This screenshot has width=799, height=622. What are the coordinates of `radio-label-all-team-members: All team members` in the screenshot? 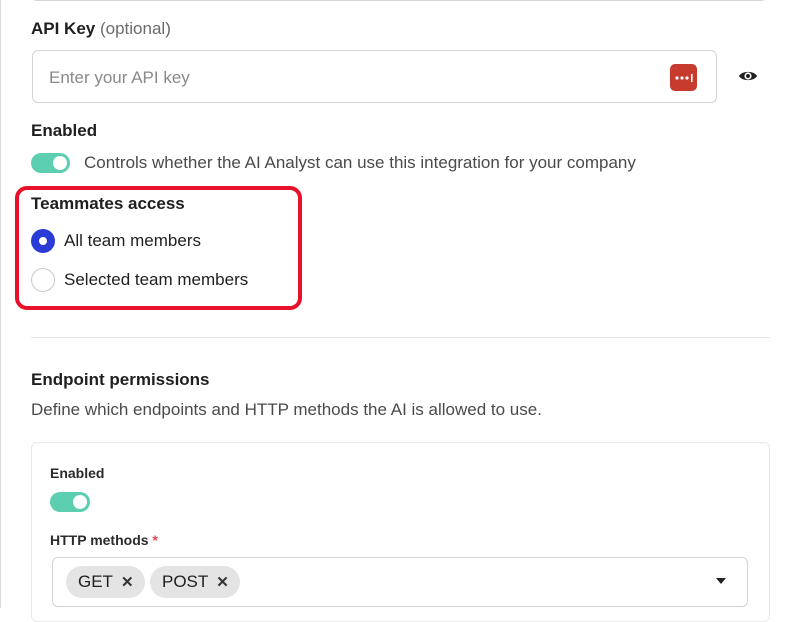 It's located at (132, 240).